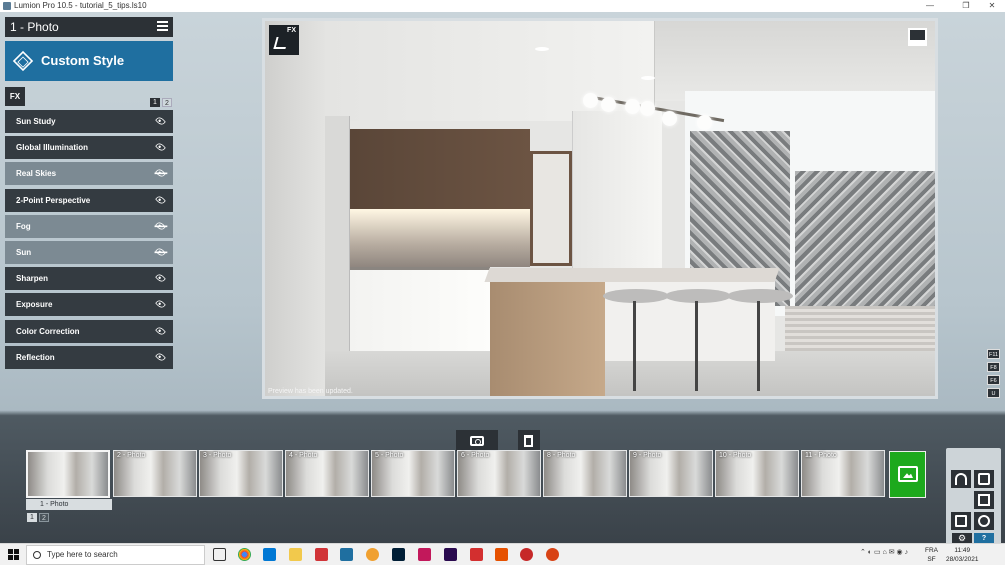 The width and height of the screenshot is (1005, 565). I want to click on photo-thumb-4: 4 - Photo, so click(327, 473).